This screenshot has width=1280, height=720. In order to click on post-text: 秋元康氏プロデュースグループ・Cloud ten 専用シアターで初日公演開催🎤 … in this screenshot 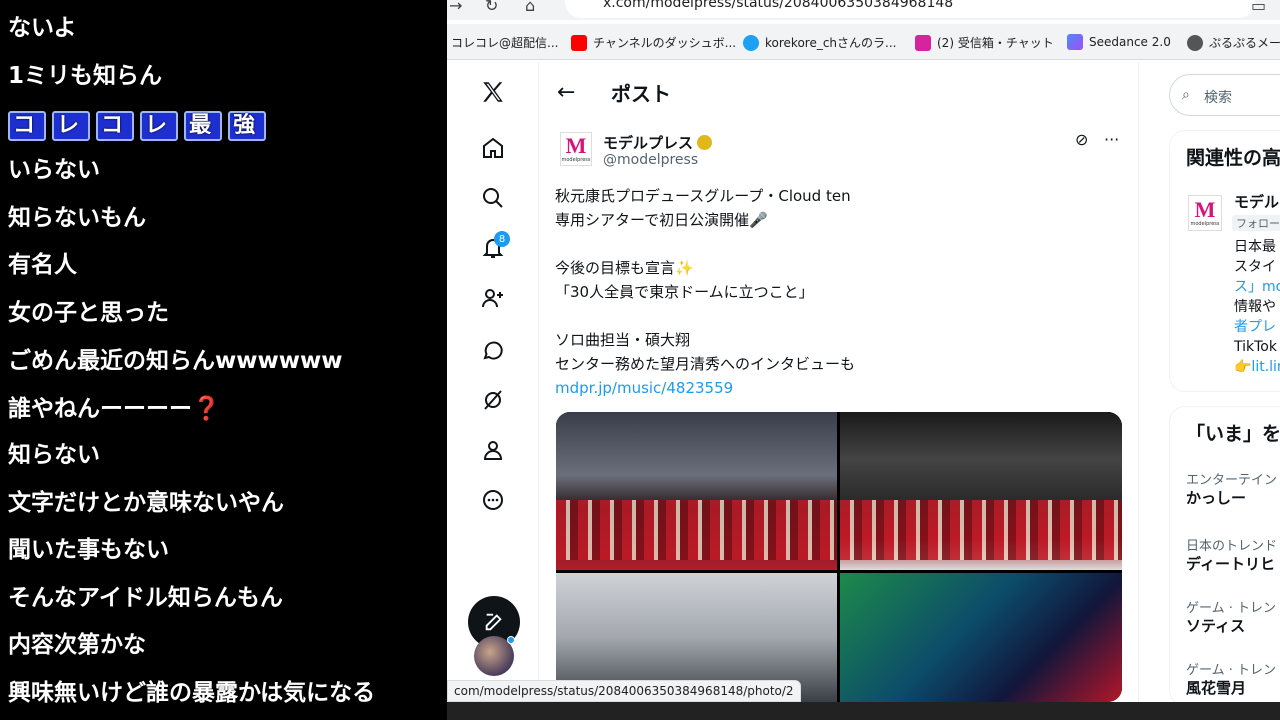, I will do `click(835, 292)`.